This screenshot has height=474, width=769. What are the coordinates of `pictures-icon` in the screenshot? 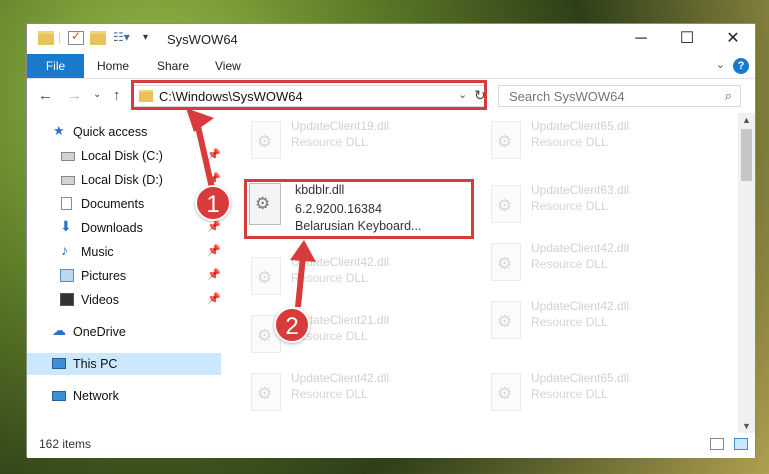 It's located at (67, 275).